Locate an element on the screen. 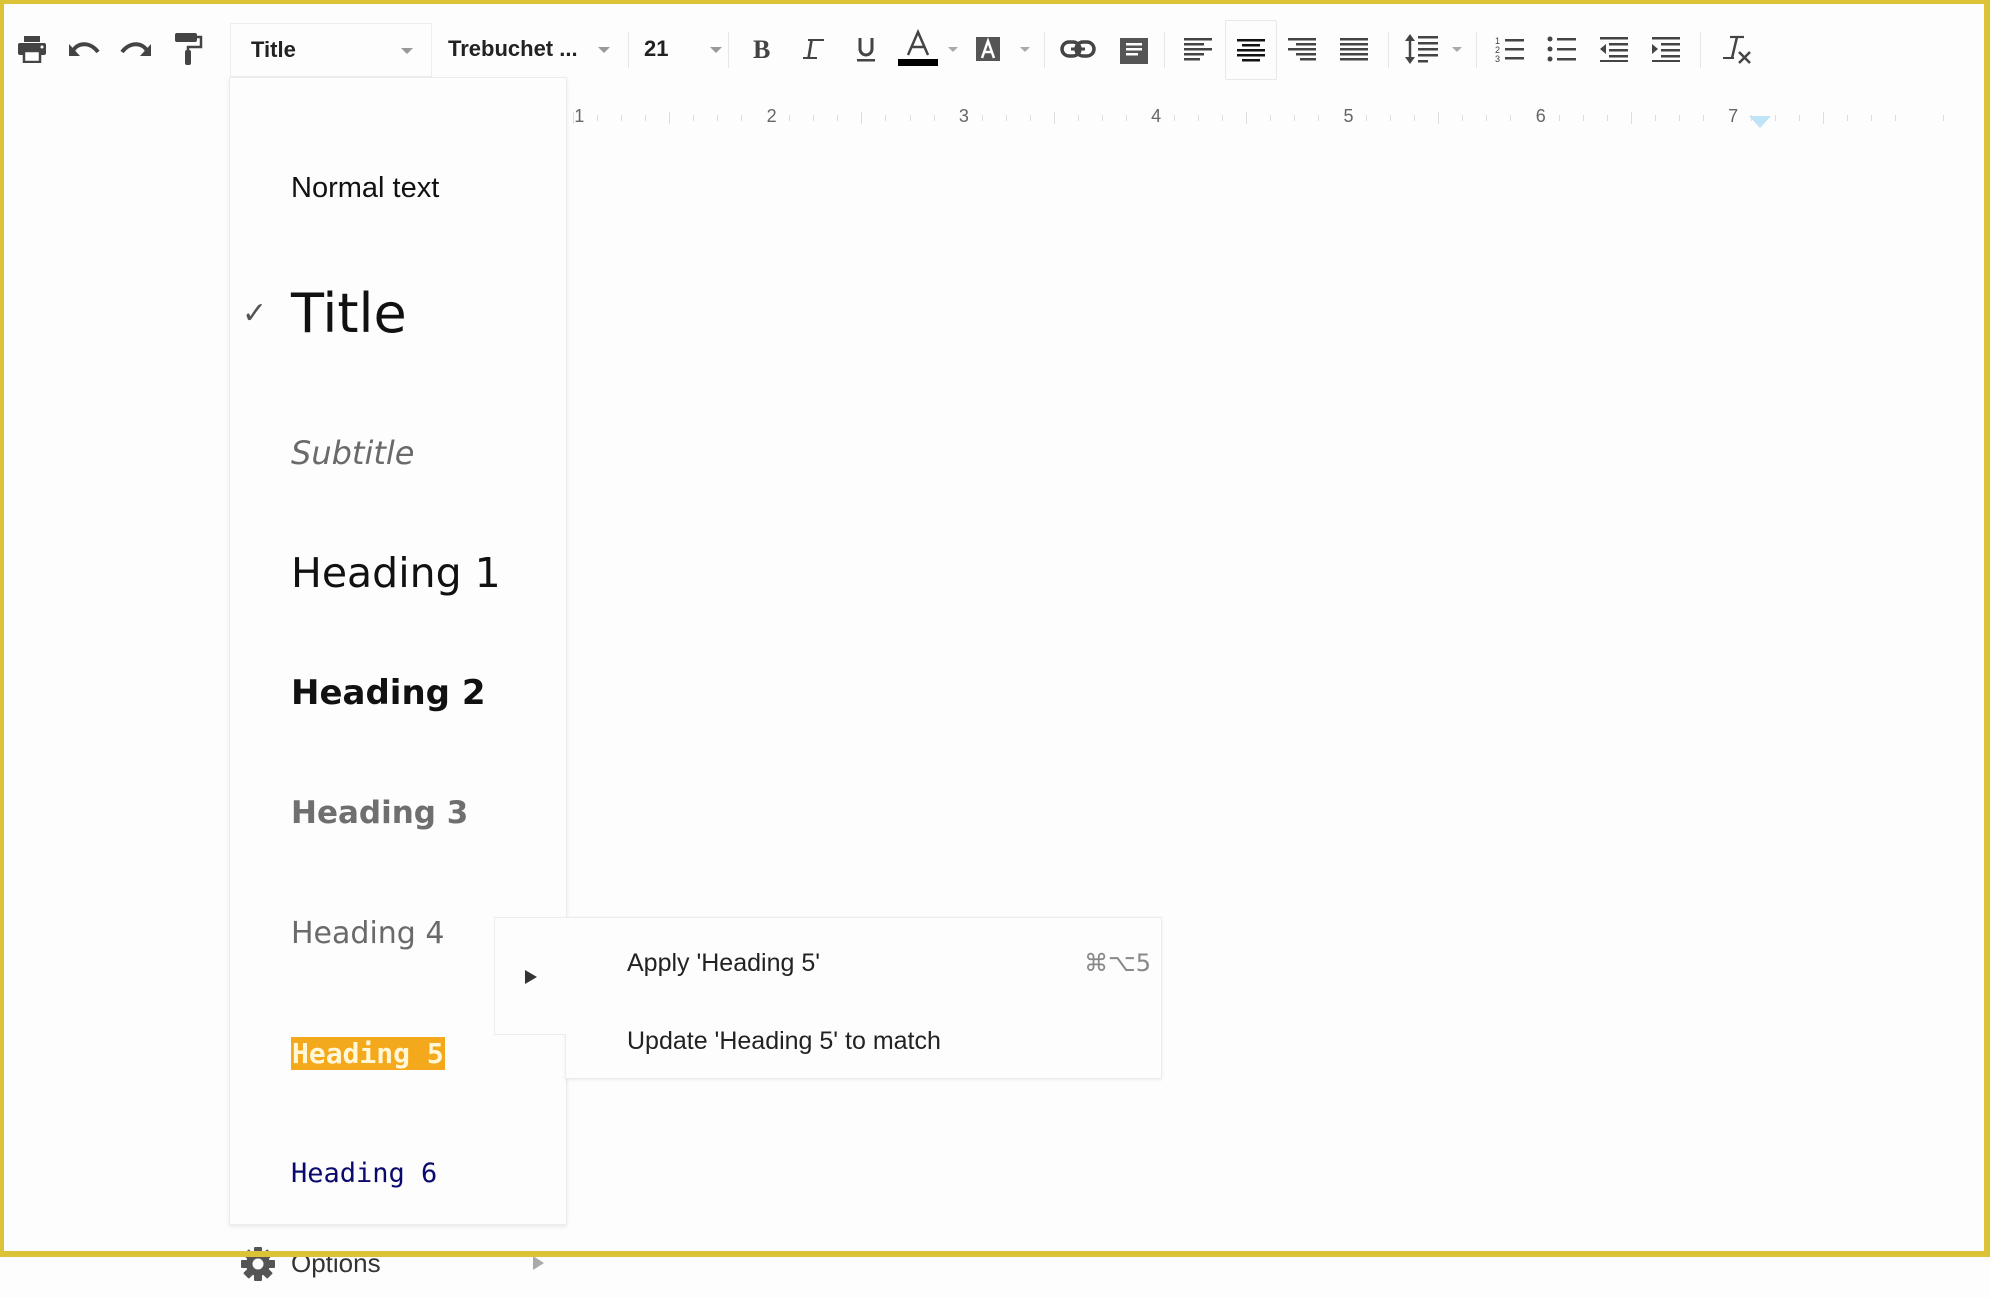  undo-icon is located at coordinates (84, 49).